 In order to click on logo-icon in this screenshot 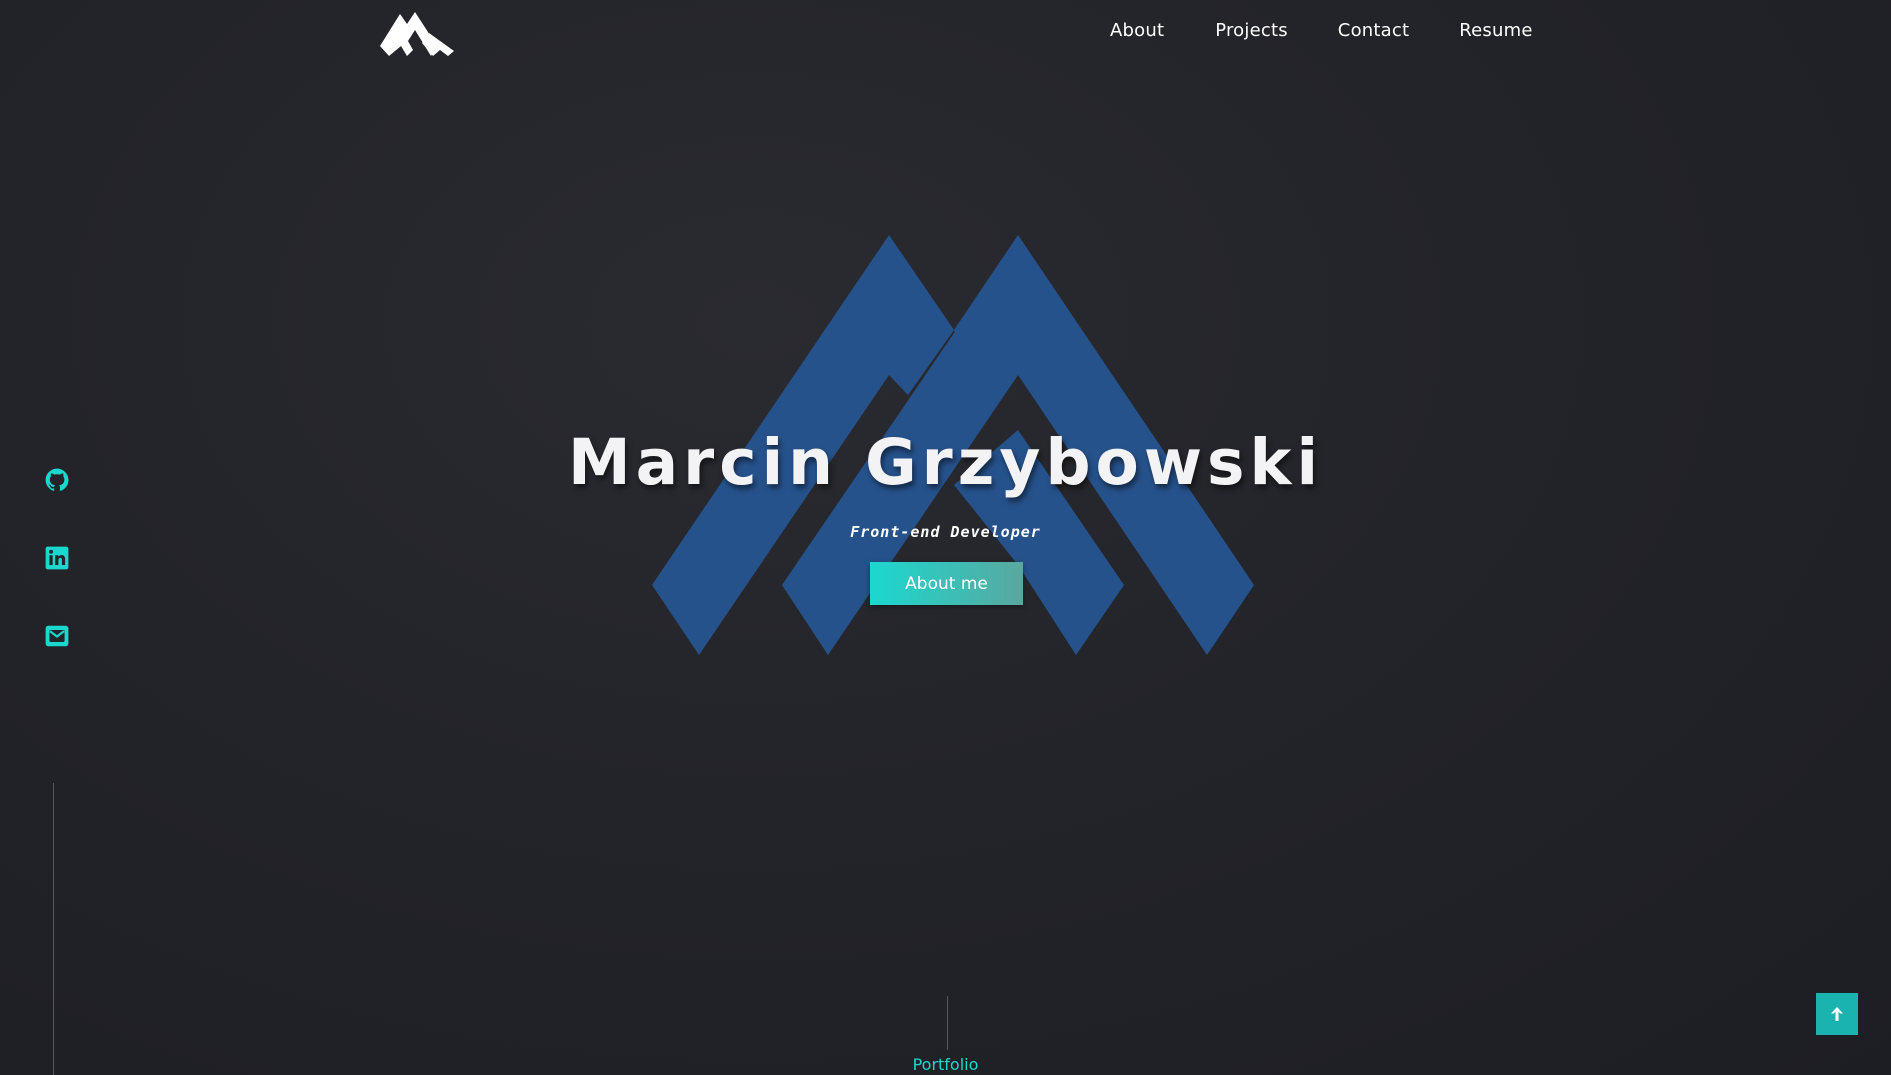, I will do `click(417, 32)`.